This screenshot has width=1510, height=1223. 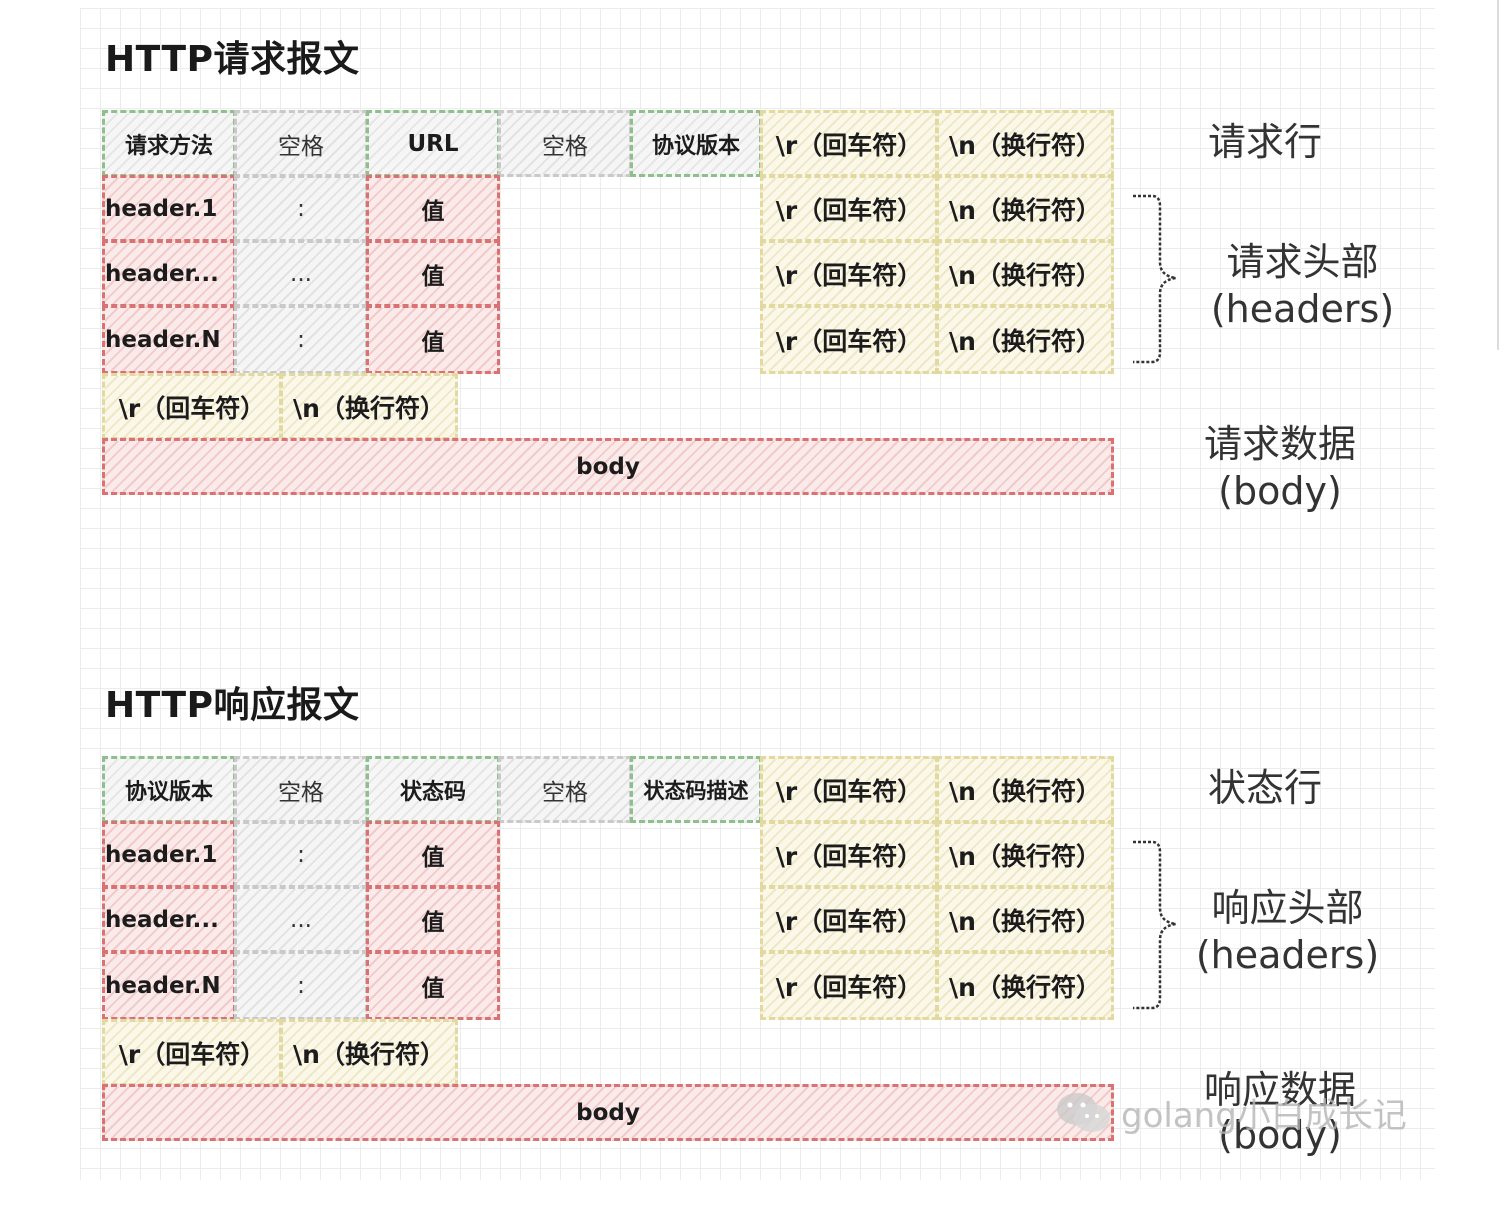 What do you see at coordinates (1279, 444) in the screenshot?
I see `request-body-label: 请求数据` at bounding box center [1279, 444].